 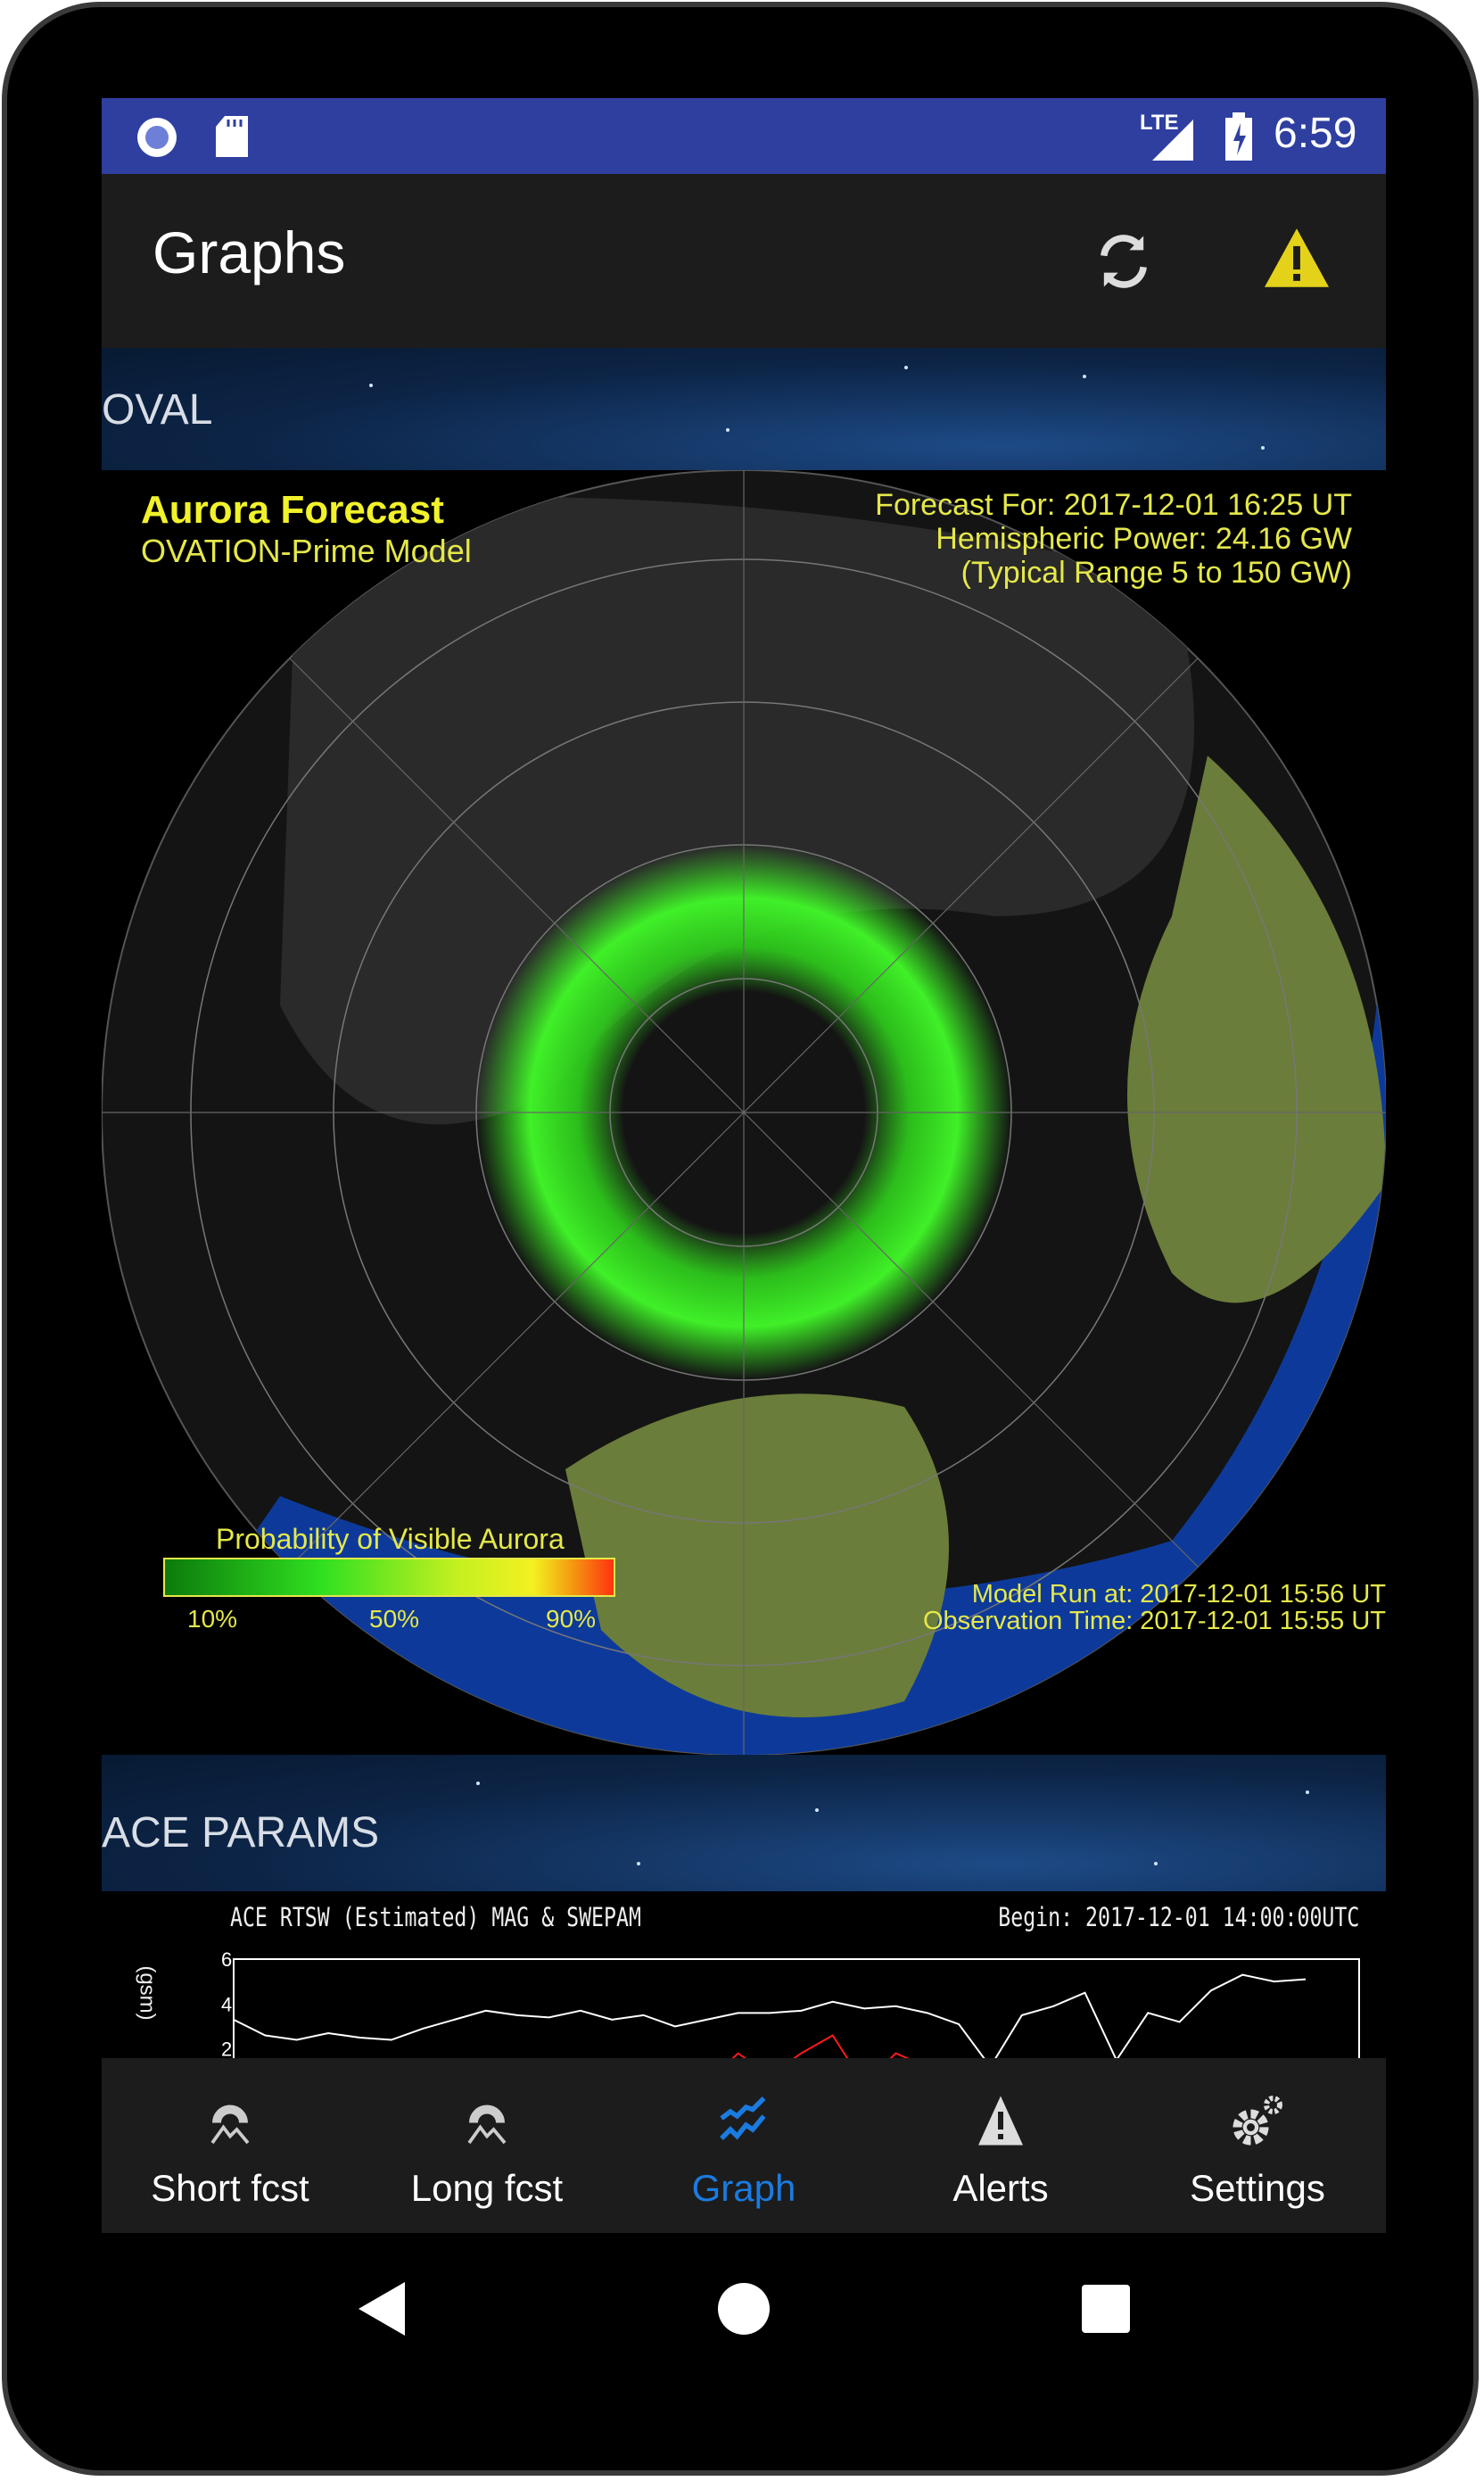 What do you see at coordinates (226, 2004) in the screenshot?
I see `y-tick-label: 4` at bounding box center [226, 2004].